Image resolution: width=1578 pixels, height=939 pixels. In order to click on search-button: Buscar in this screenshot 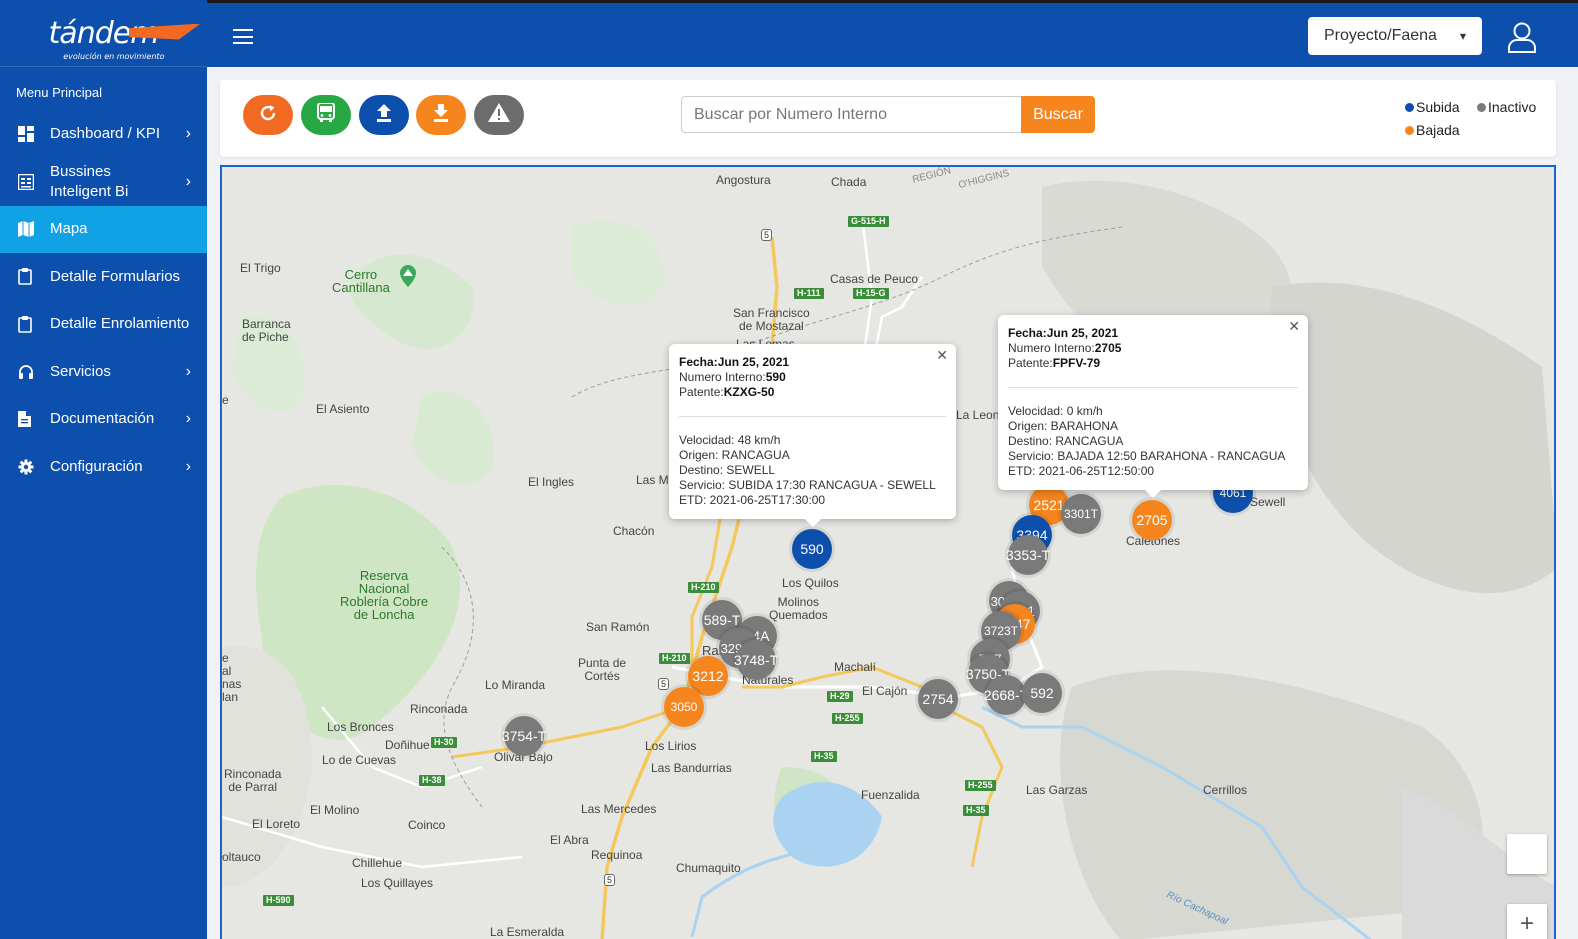, I will do `click(1058, 114)`.